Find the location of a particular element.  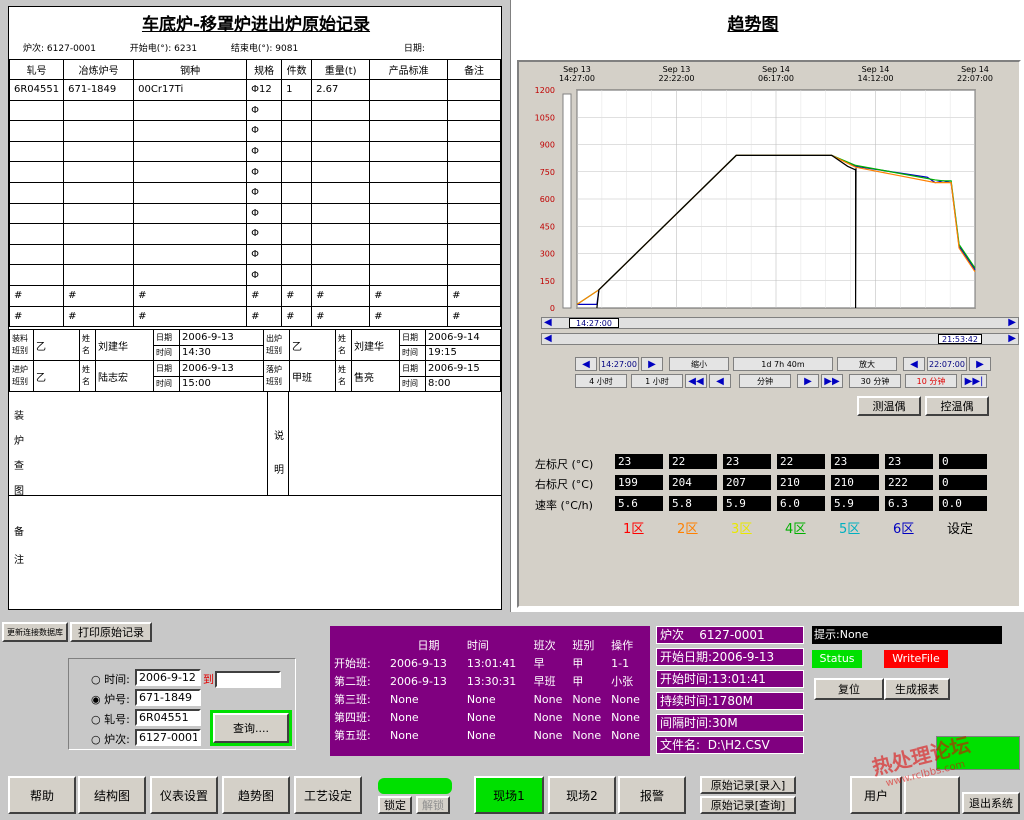

record-entry-button: 原始记录[录入] is located at coordinates (748, 785).